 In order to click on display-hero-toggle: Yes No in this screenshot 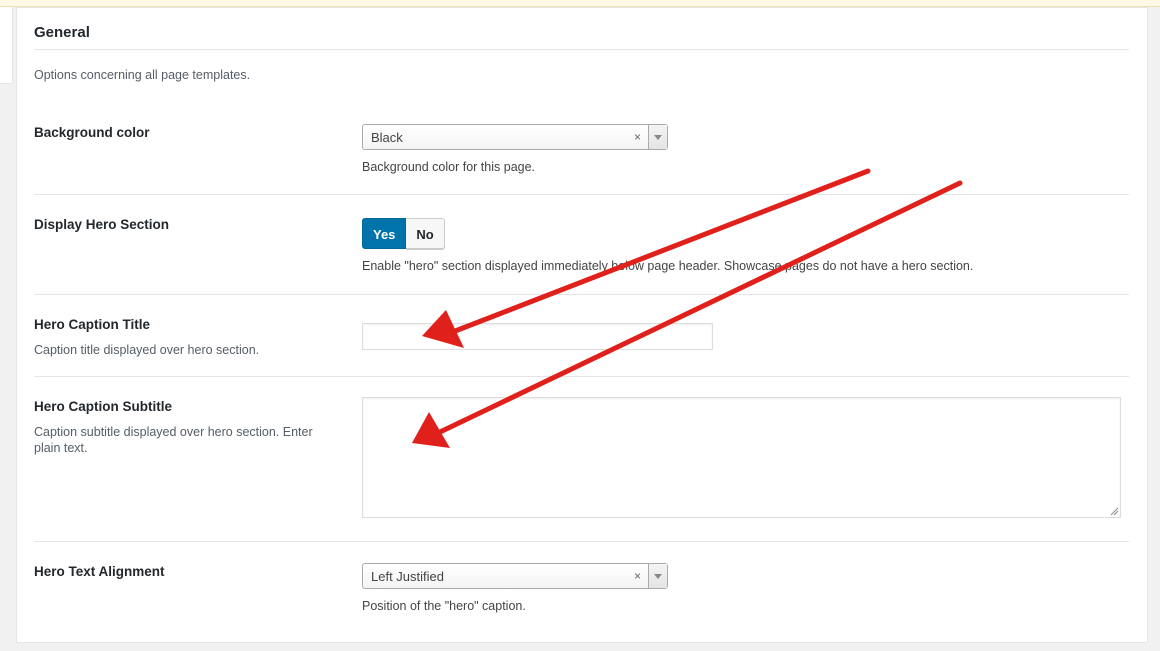, I will do `click(403, 233)`.